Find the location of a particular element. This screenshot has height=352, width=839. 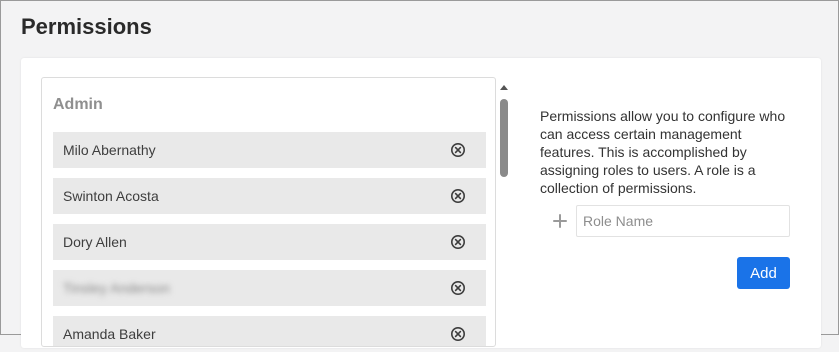

user-name: Tinsley Anderson is located at coordinates (116, 288).